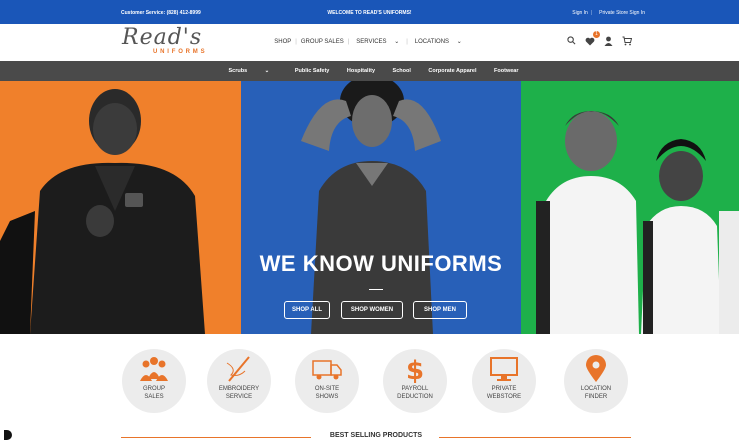 The image size is (739, 446). Describe the element at coordinates (307, 310) in the screenshot. I see `shop-all-button: SHOP ALL` at that location.